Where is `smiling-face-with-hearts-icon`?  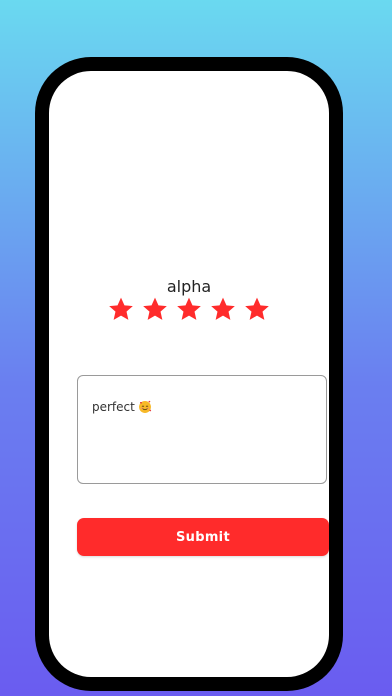 smiling-face-with-hearts-icon is located at coordinates (144, 406).